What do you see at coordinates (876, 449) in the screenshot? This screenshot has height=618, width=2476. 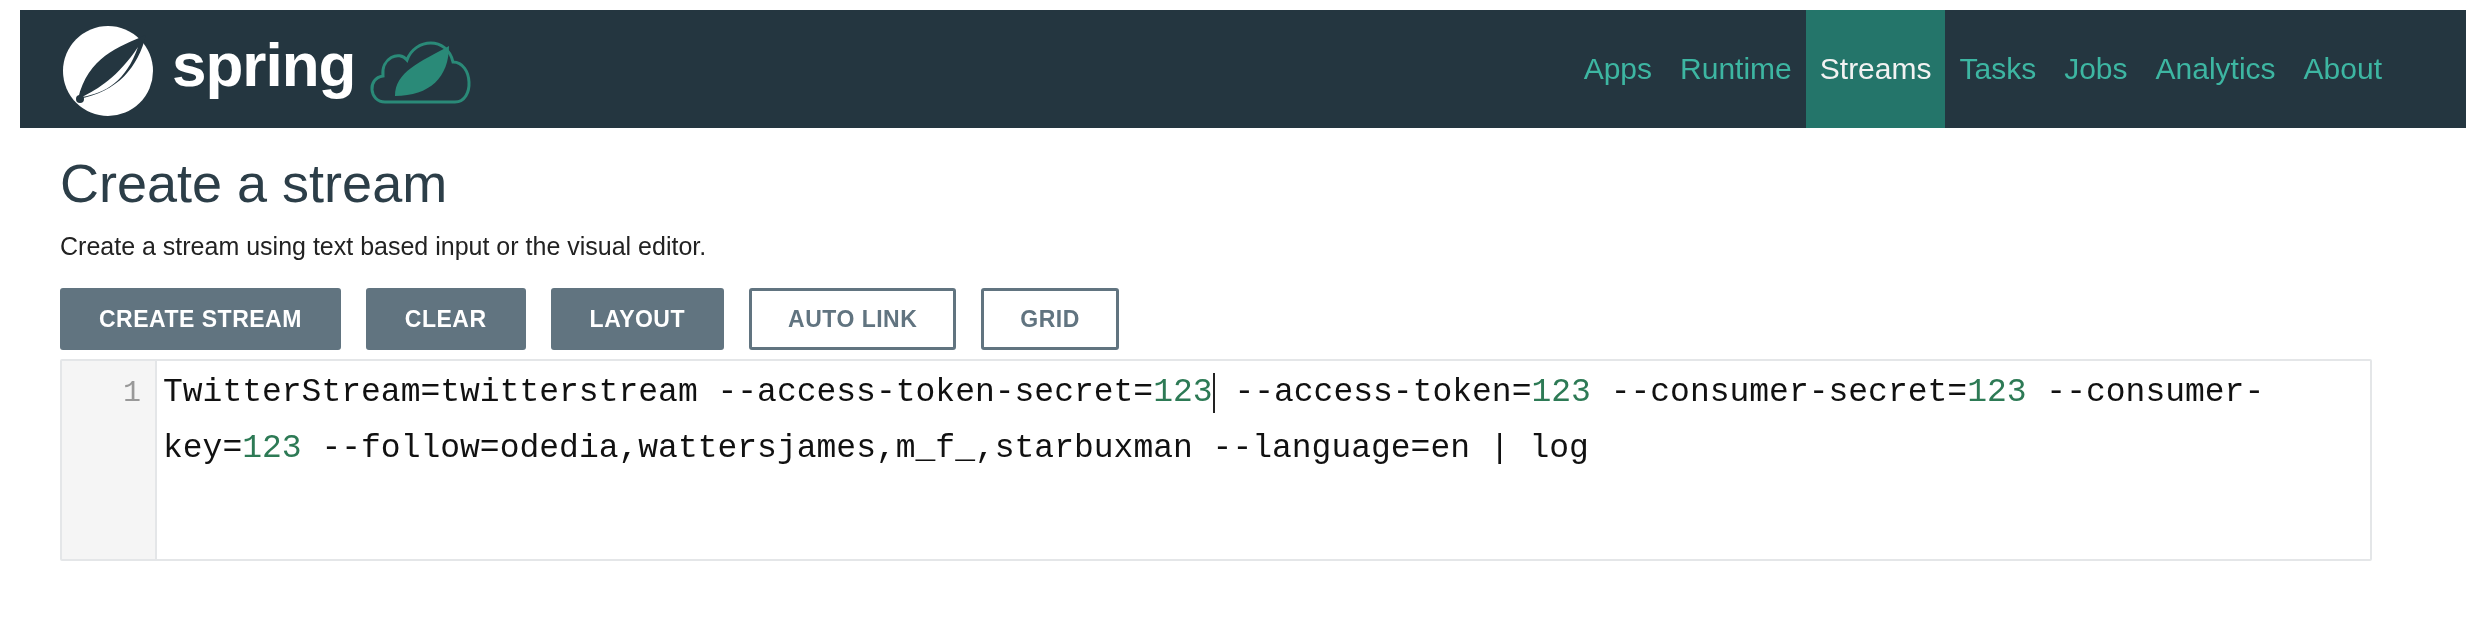 I see `code-line: key=123 --follow=odedia,wattersjames,m_f_,starbuxman --language=en | log` at bounding box center [876, 449].